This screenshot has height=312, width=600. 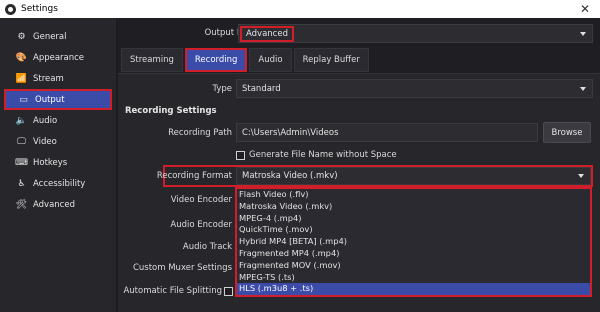 I want to click on sidebar-item-stream: 📶 Stream, so click(x=58, y=78).